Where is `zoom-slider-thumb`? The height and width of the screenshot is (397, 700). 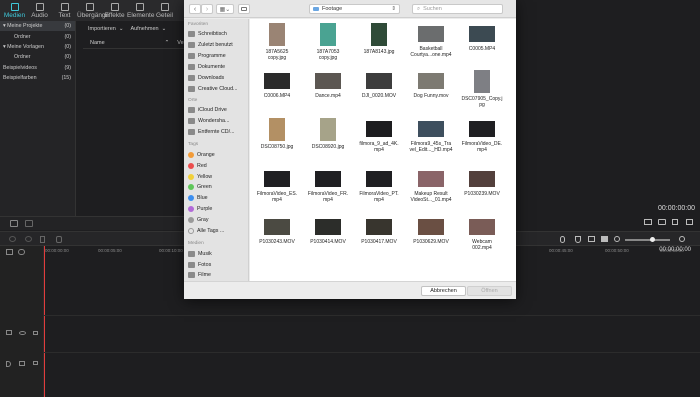
zoom-slider-thumb is located at coordinates (652, 239).